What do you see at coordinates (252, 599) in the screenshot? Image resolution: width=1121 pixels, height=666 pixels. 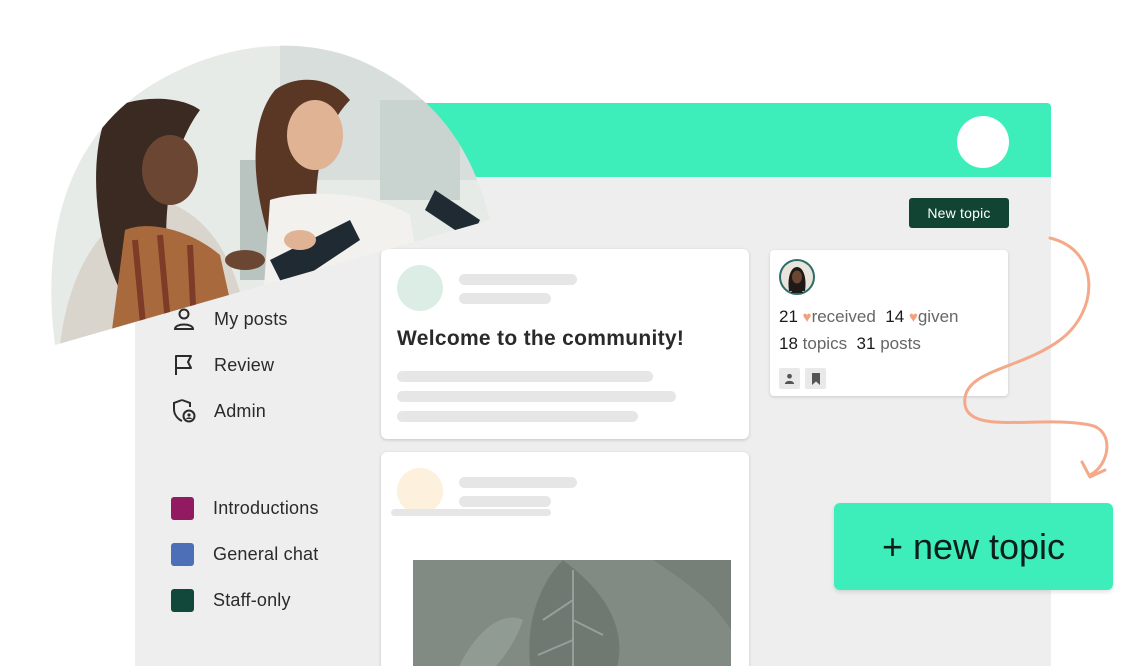 I see `category-label: Staff-only` at bounding box center [252, 599].